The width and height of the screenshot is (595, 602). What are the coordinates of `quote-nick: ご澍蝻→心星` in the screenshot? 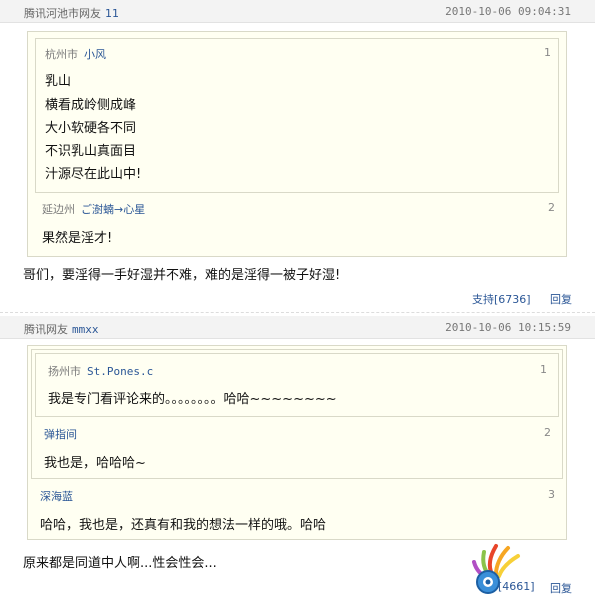 It's located at (113, 209).